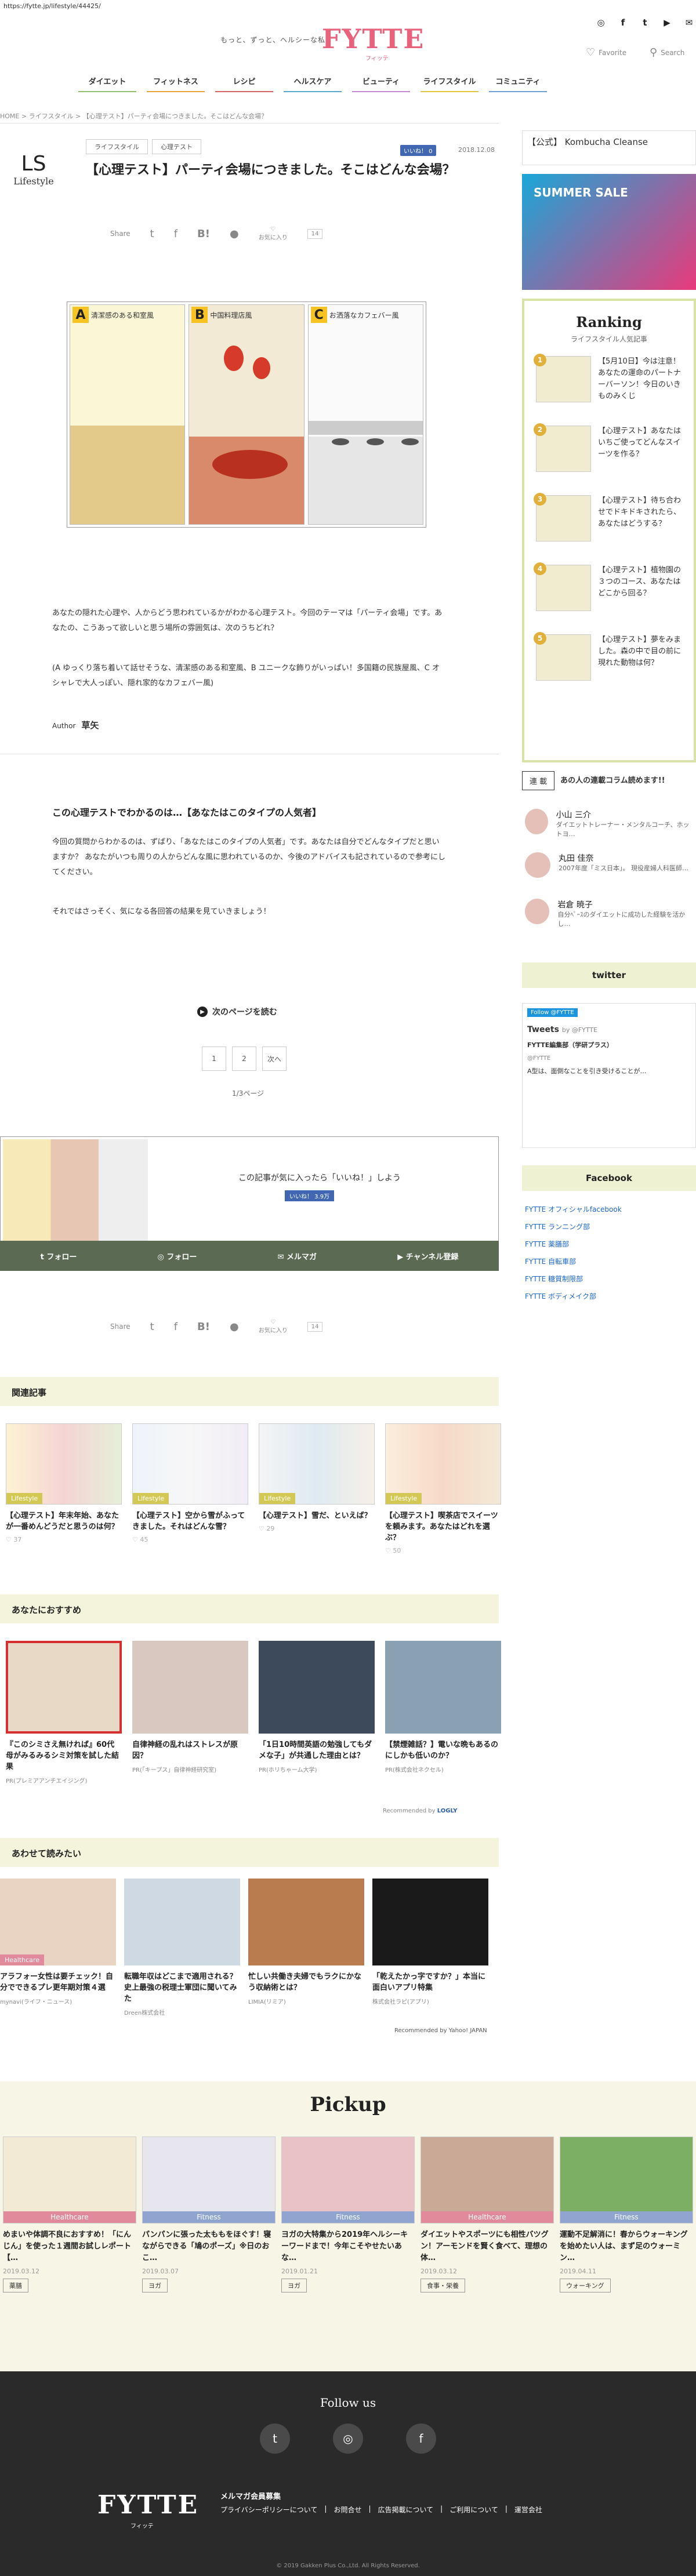  I want to click on footer-logo-sub: フィッテ, so click(142, 2526).